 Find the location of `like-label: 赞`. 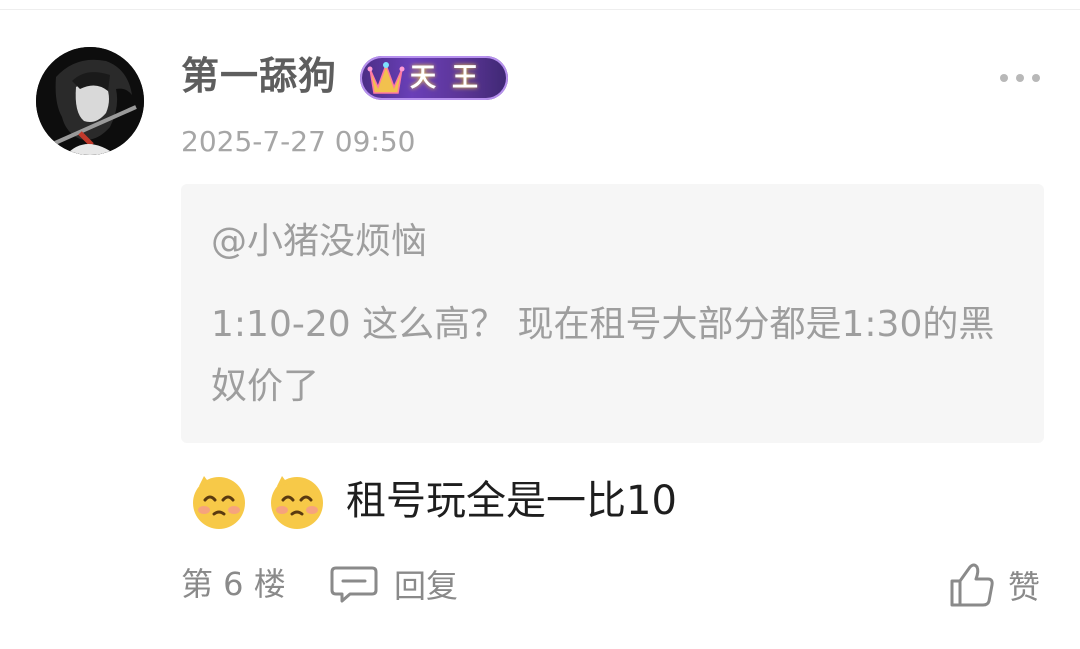

like-label: 赞 is located at coordinates (1024, 587).